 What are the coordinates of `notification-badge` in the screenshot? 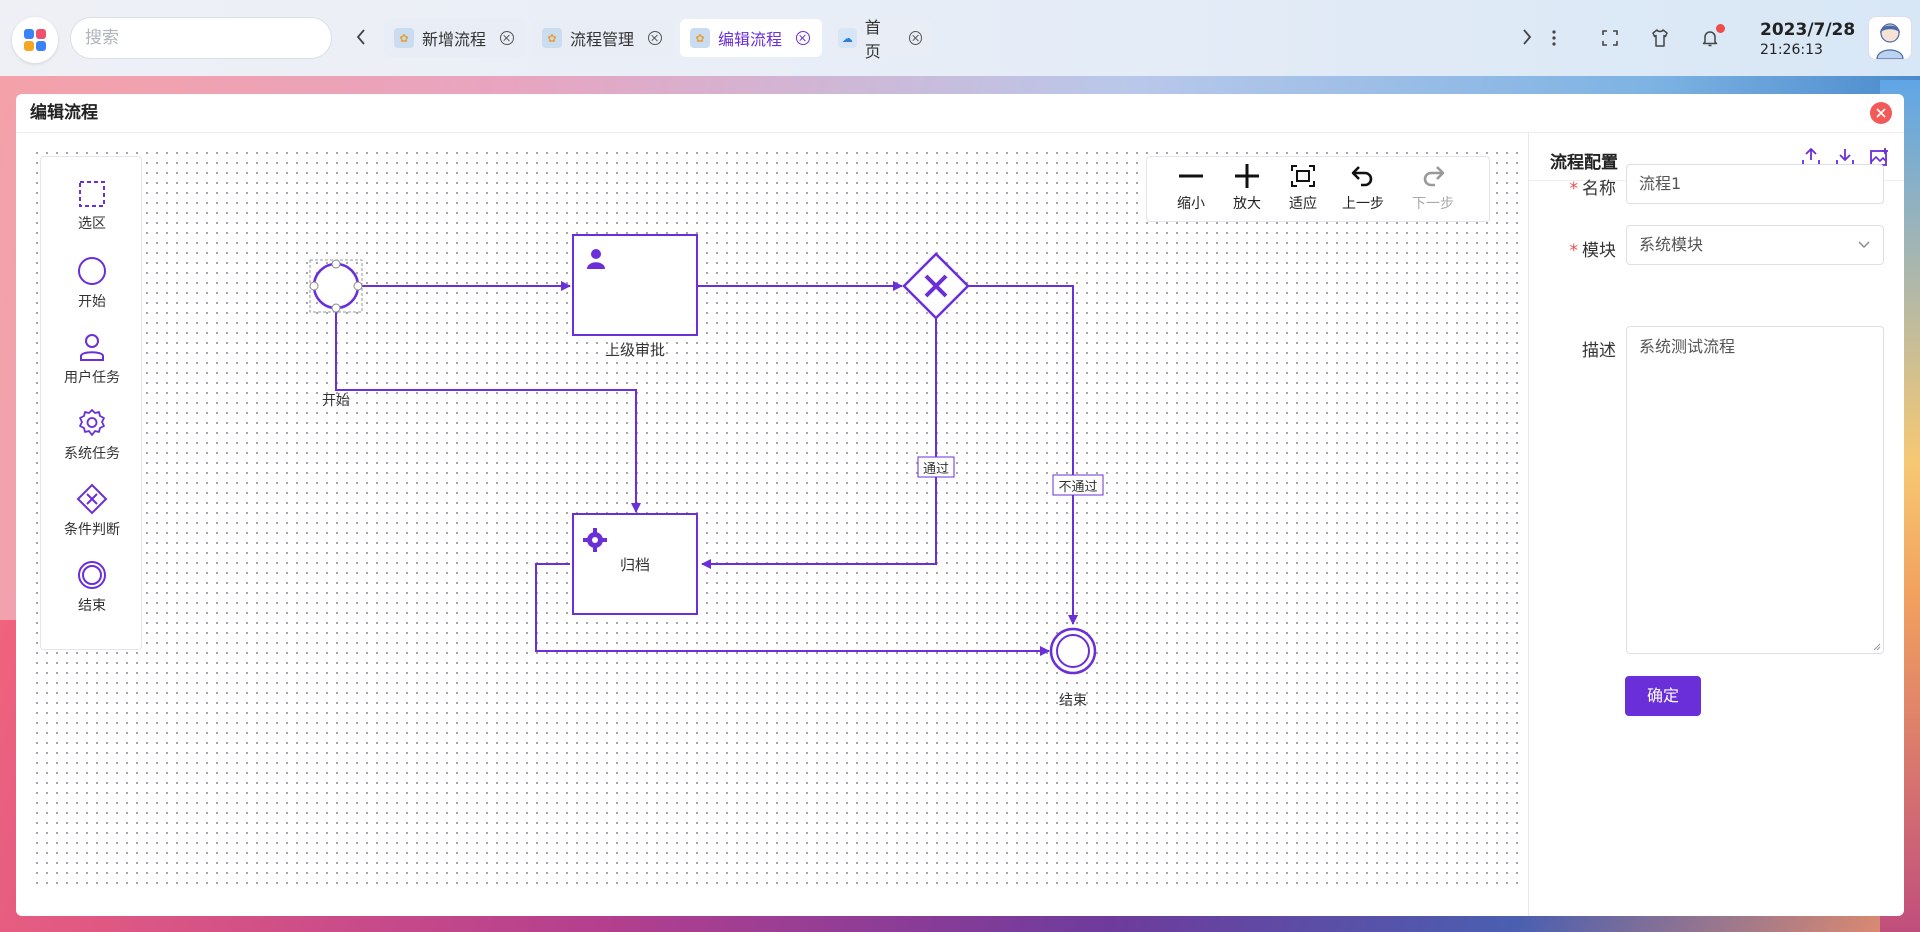 It's located at (1720, 28).